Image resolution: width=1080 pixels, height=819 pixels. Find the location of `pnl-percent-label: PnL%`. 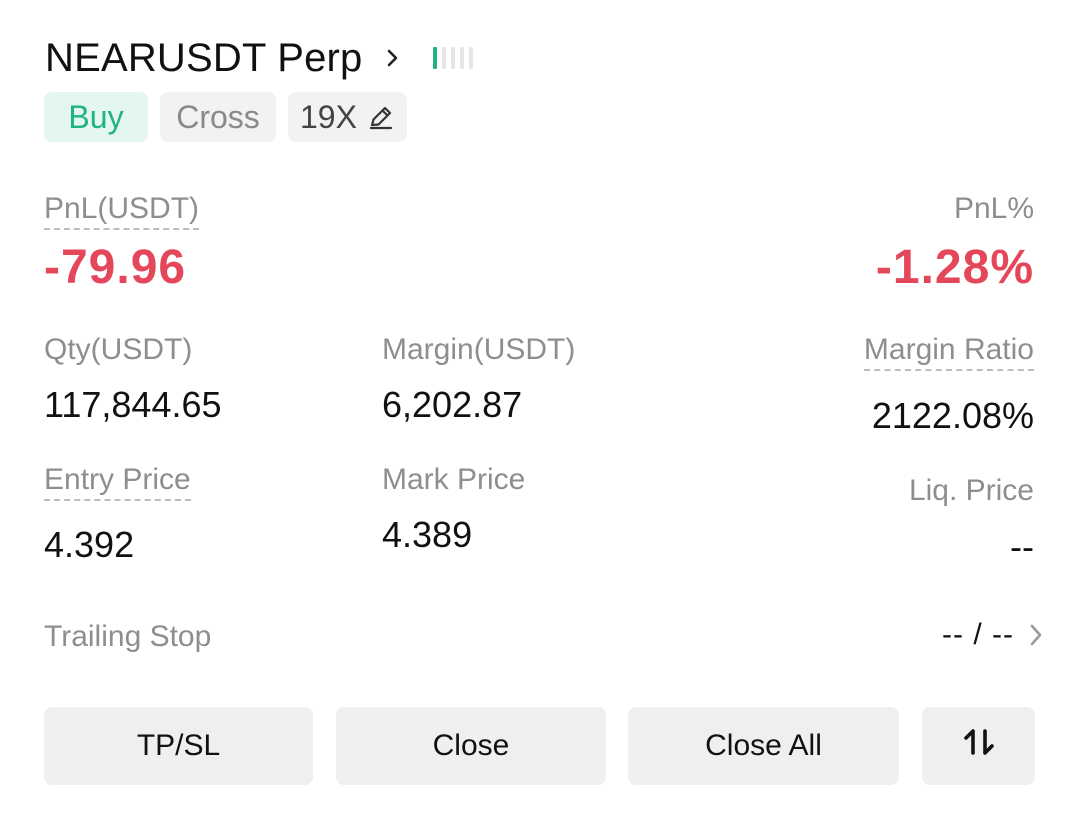

pnl-percent-label: PnL% is located at coordinates (993, 208).